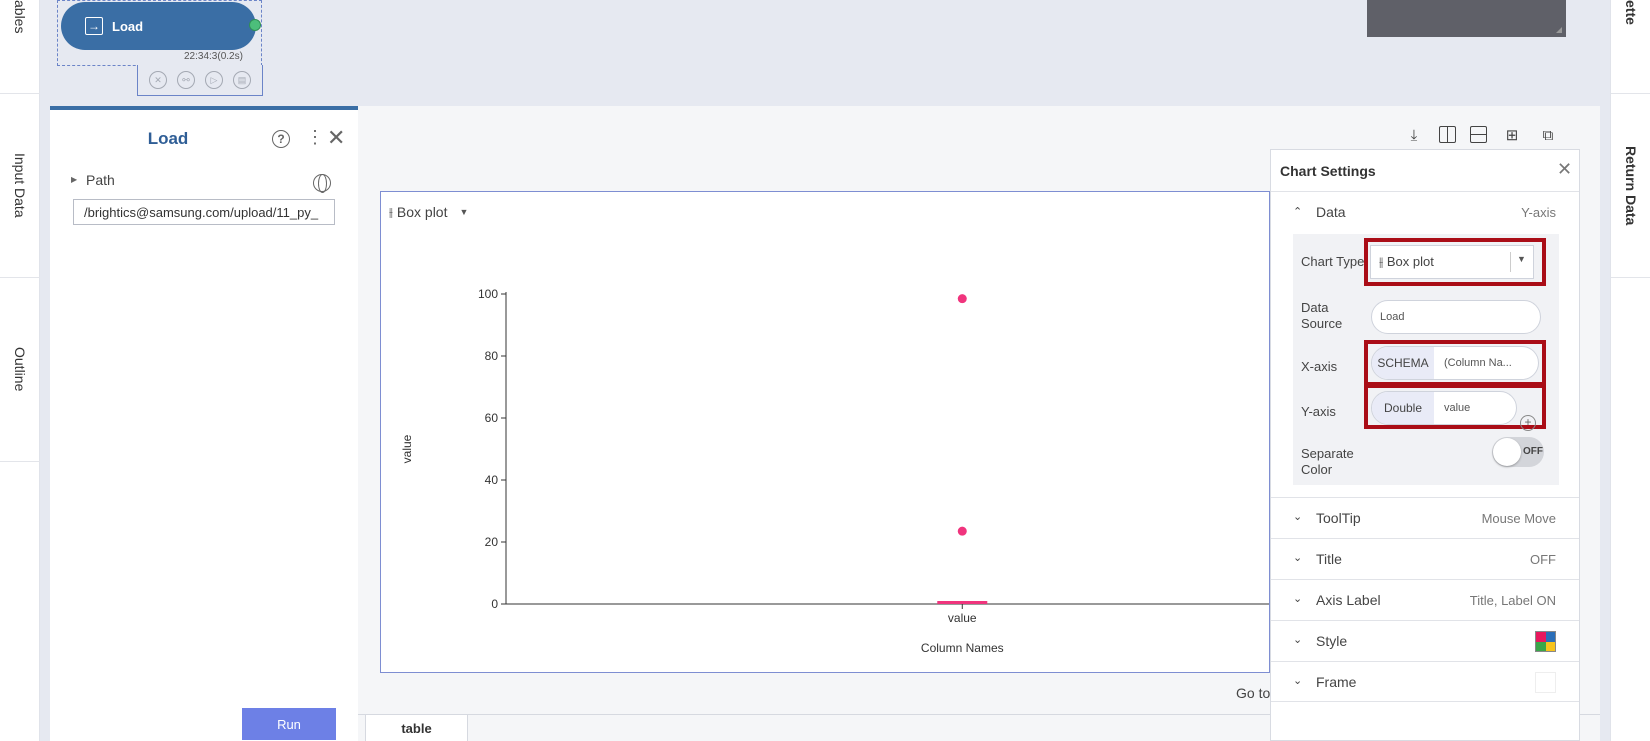 The height and width of the screenshot is (741, 1650). Describe the element at coordinates (962, 618) in the screenshot. I see `x-tick-label: value` at that location.